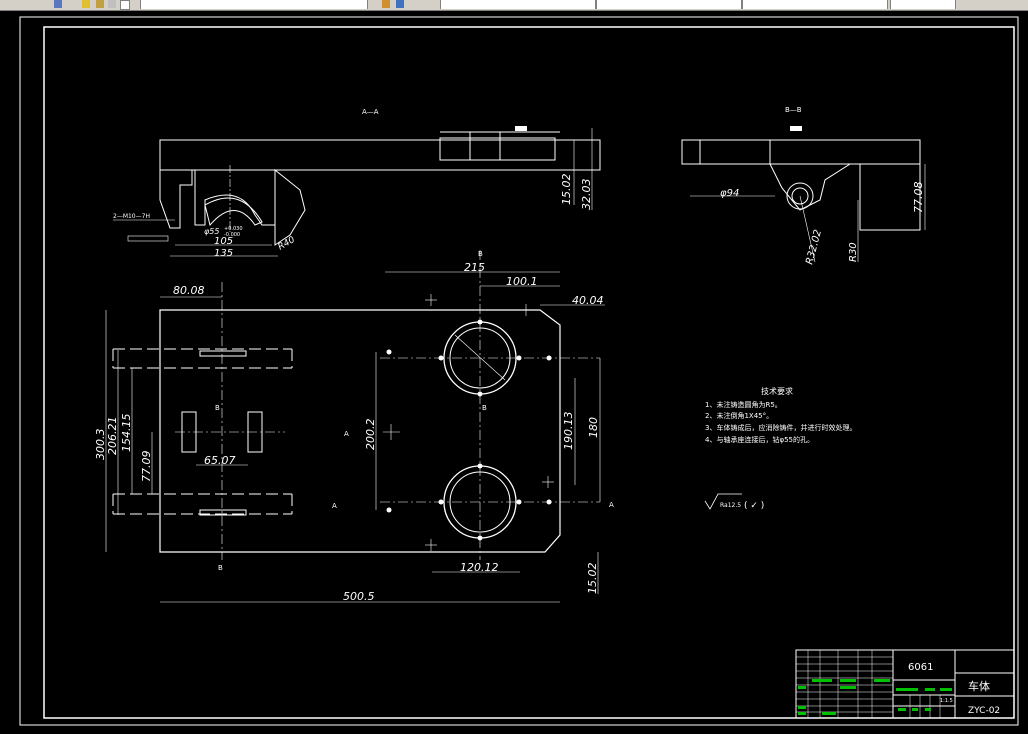 The image size is (1028, 734). I want to click on main-section-b-top: B, so click(480, 254).